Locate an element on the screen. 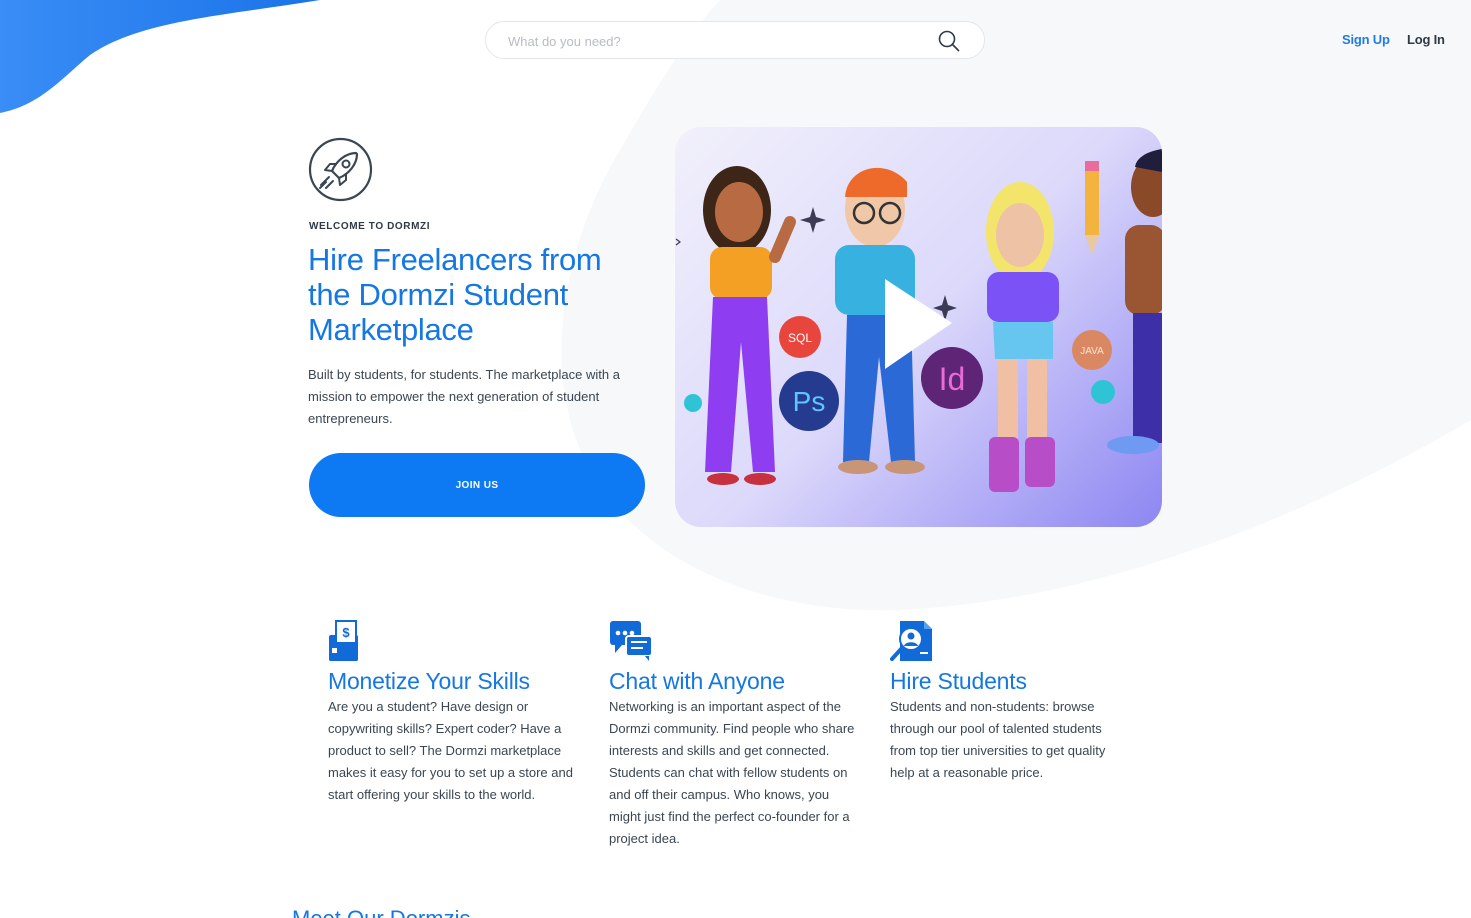  indesign-badge: Id is located at coordinates (952, 378).